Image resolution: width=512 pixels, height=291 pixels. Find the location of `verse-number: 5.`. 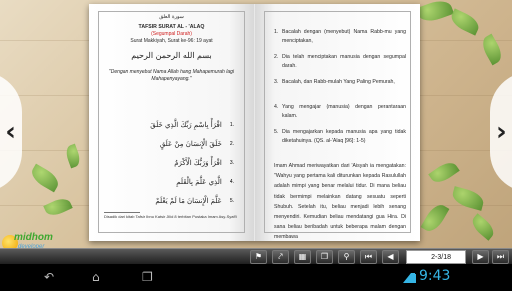

verse-number: 5. is located at coordinates (231, 201).